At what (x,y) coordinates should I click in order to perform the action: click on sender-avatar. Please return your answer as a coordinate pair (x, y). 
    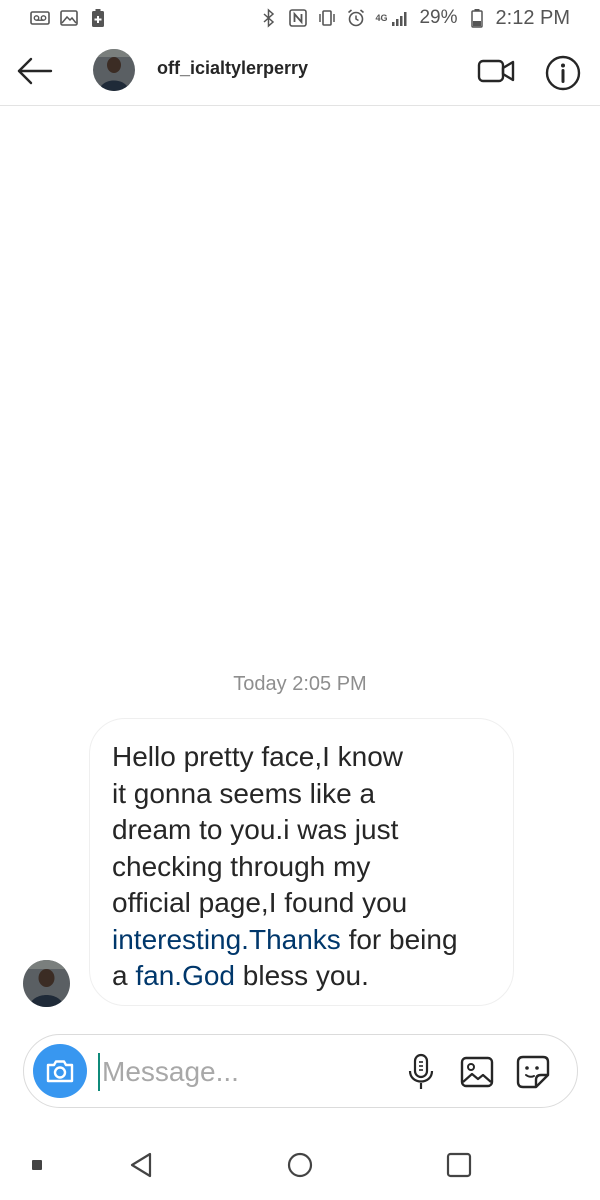
    Looking at the image, I should click on (46, 983).